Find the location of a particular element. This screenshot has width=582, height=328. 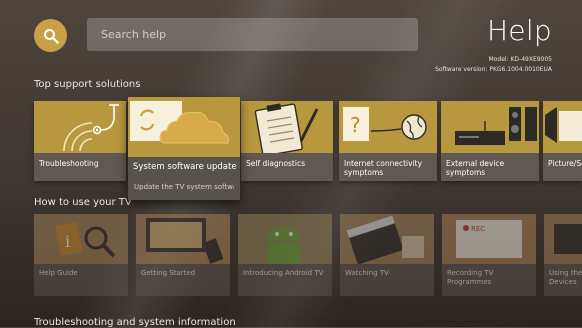

stethoscope-icon is located at coordinates (91, 128).